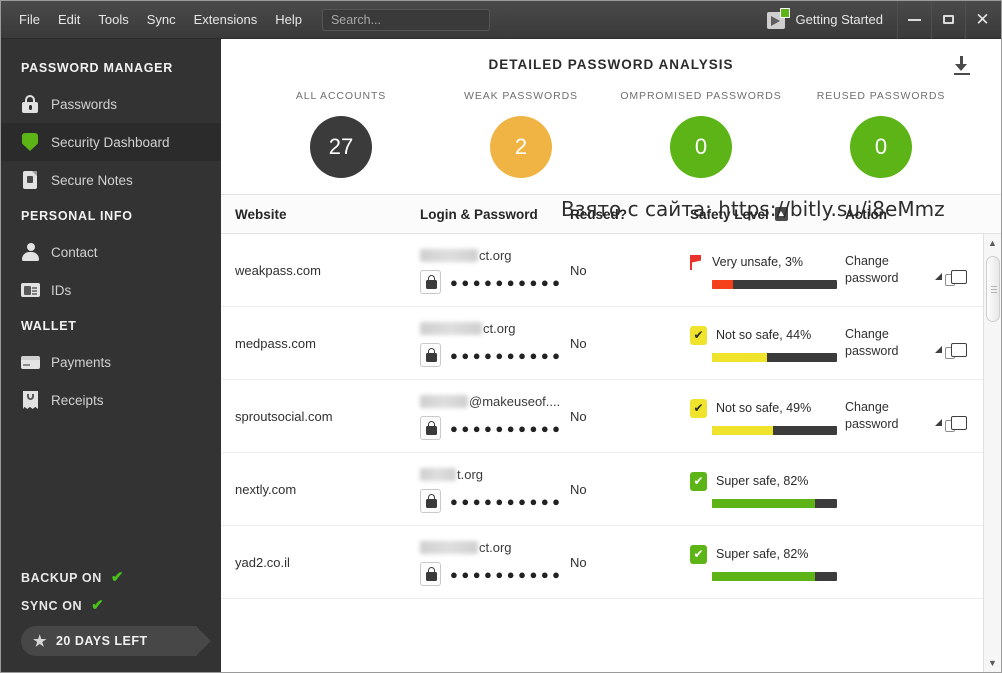 The image size is (1002, 673). I want to click on sidebar-item-contact: Contact, so click(111, 252).